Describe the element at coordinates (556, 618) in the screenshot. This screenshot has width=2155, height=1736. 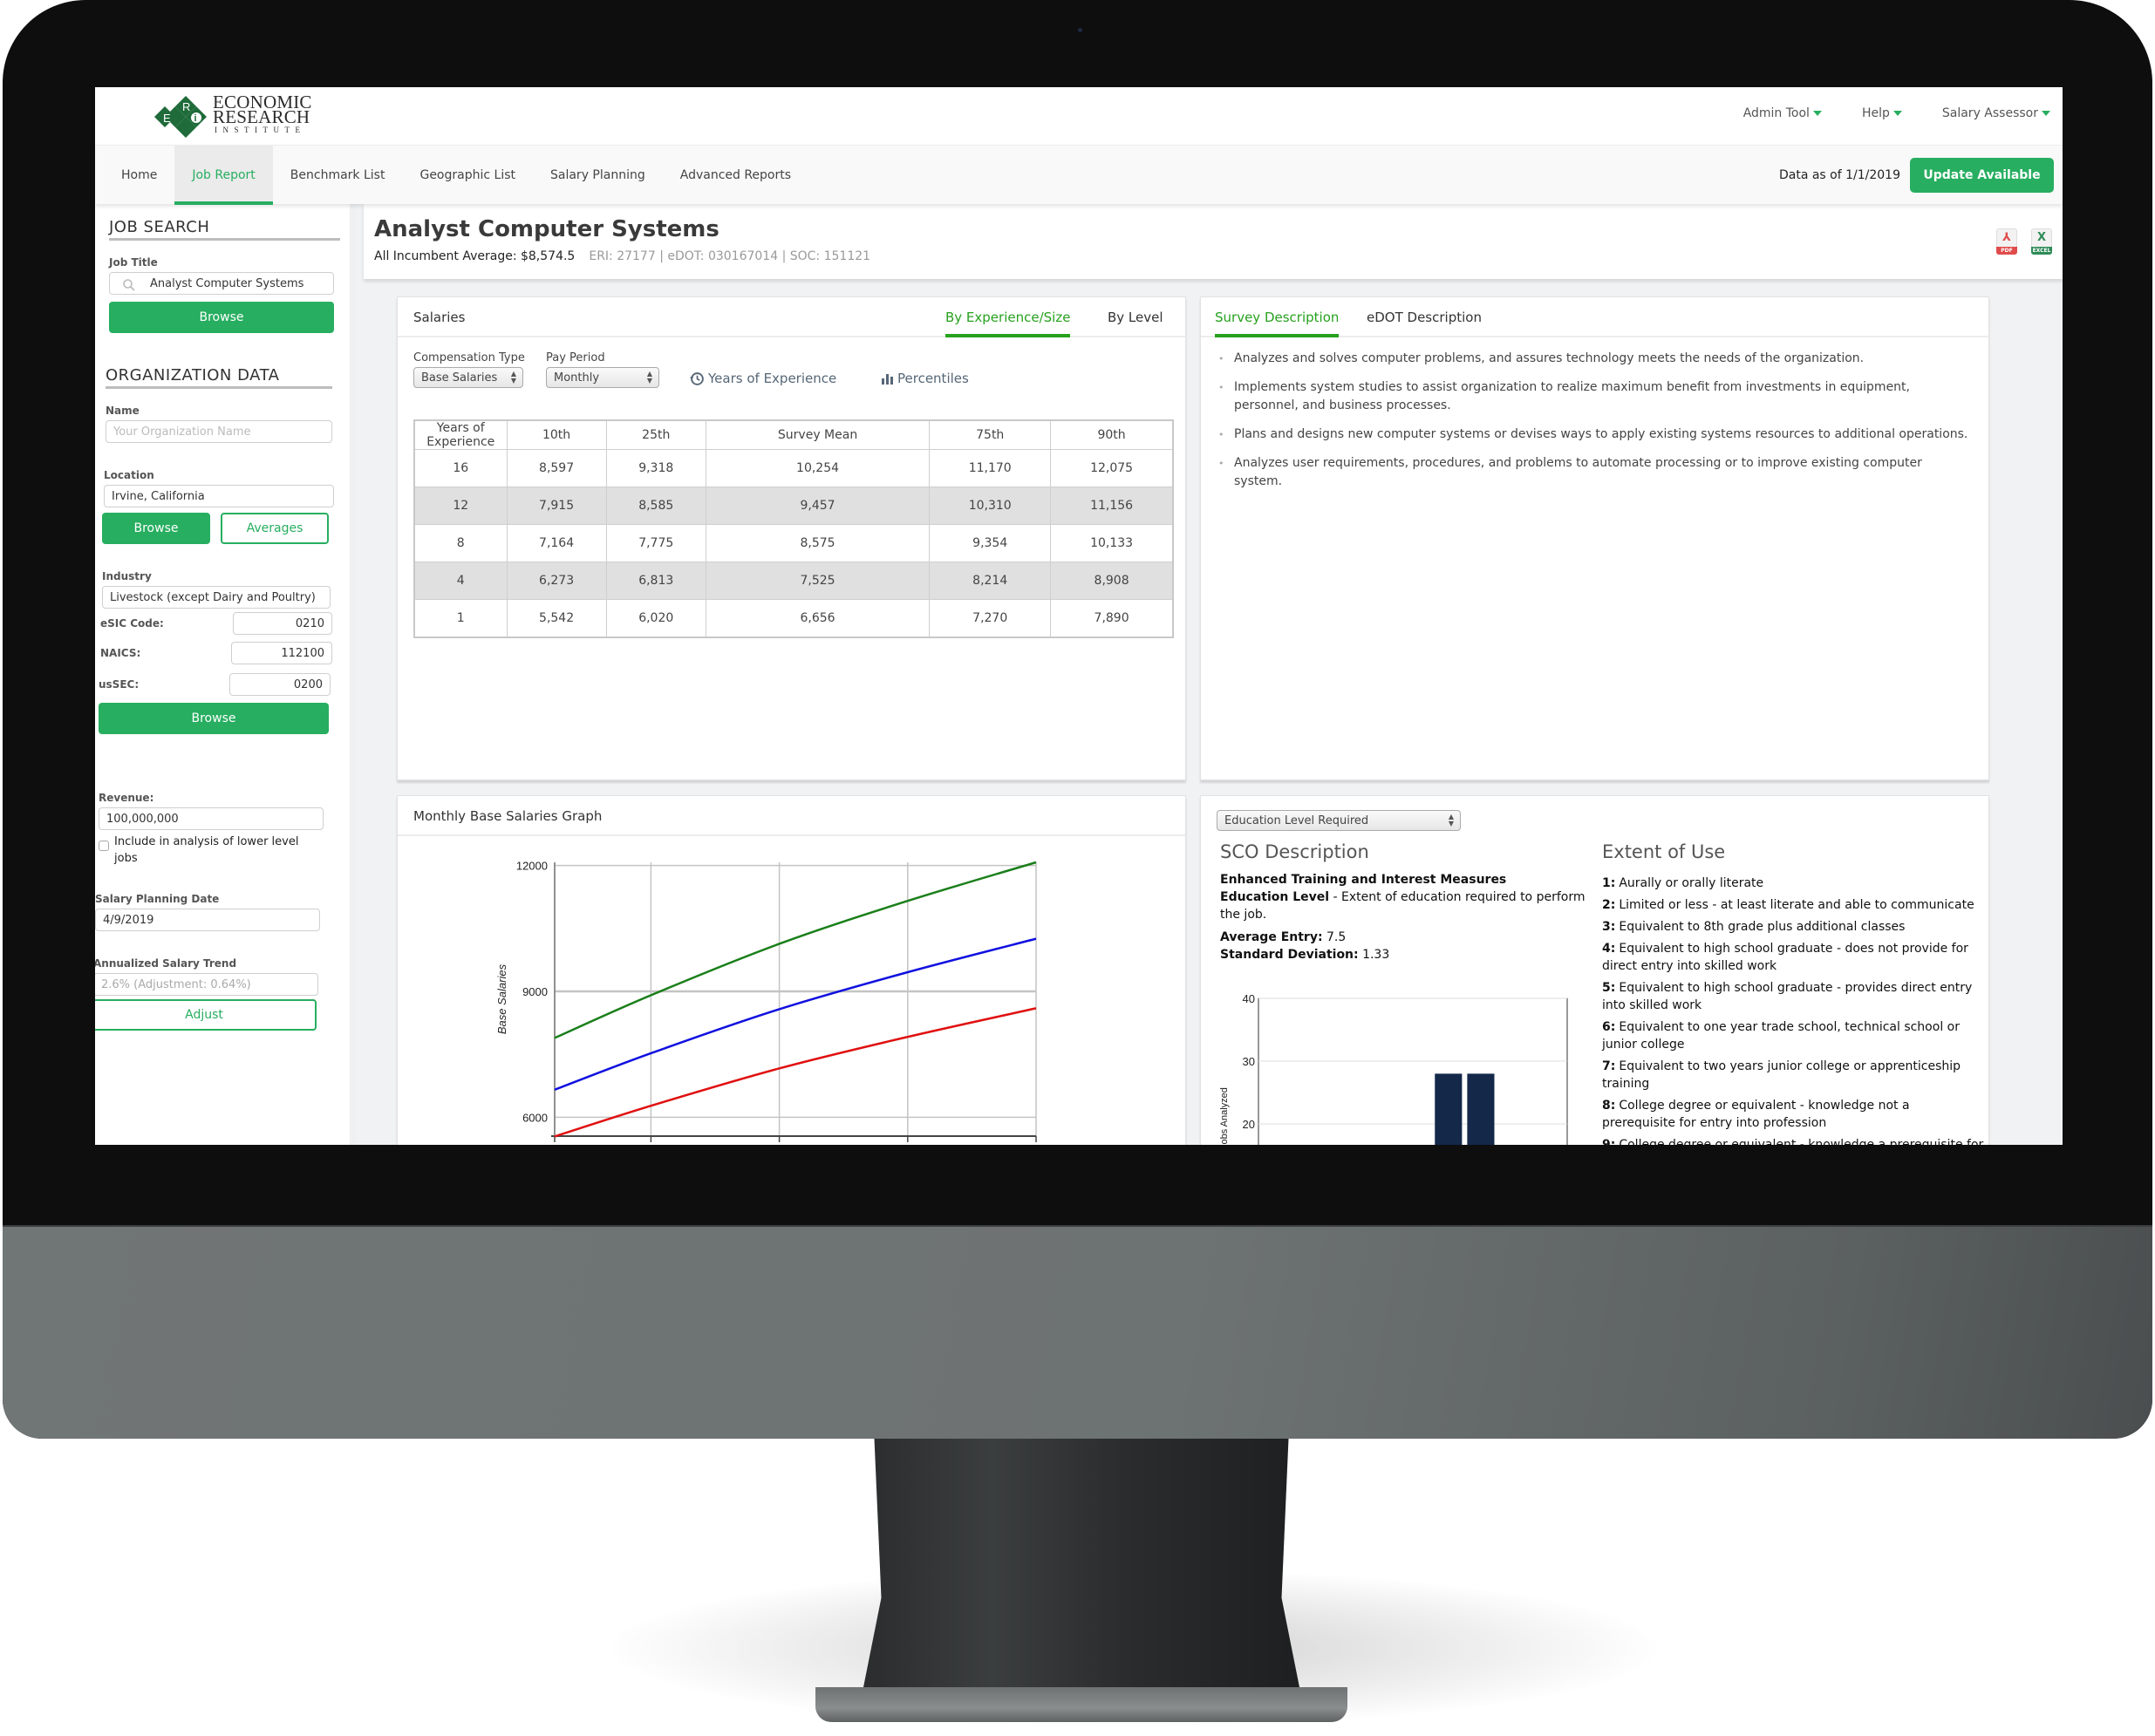
I see `table-cell: 5,542` at that location.